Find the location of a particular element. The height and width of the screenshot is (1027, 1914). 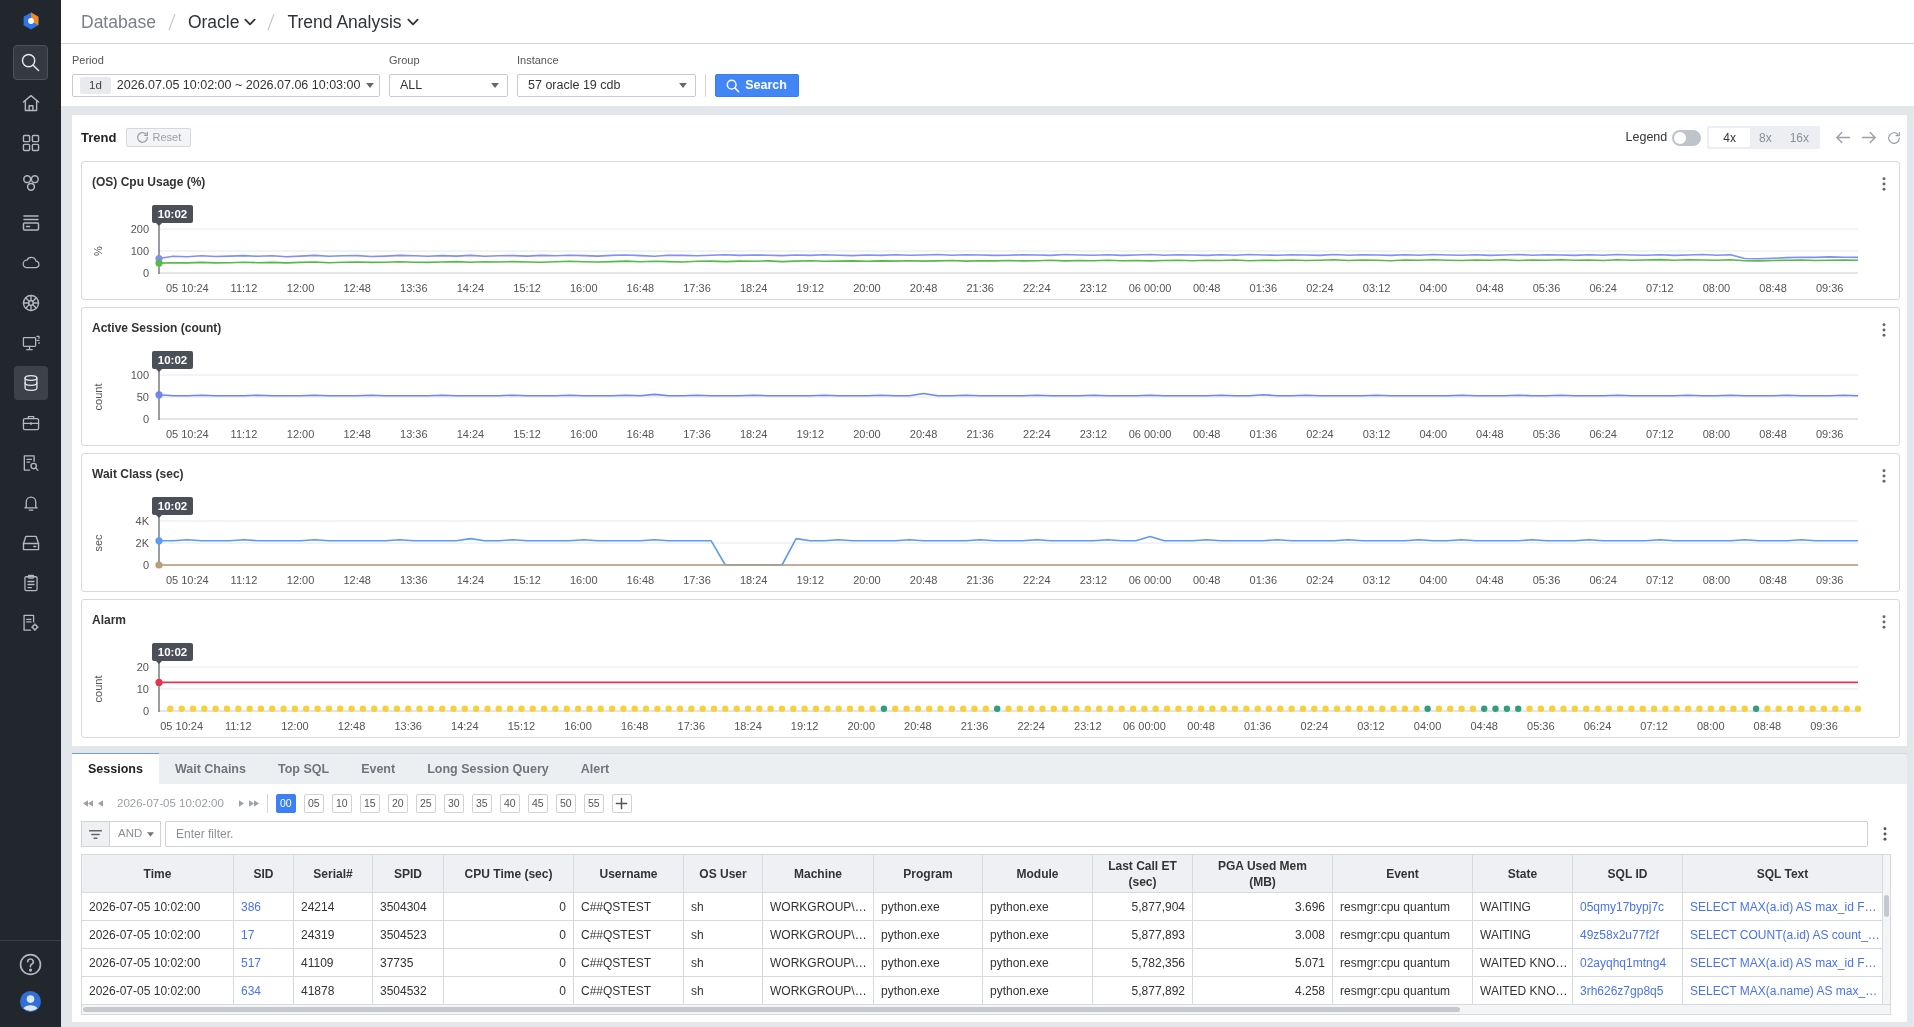

caret-icon is located at coordinates (683, 85).